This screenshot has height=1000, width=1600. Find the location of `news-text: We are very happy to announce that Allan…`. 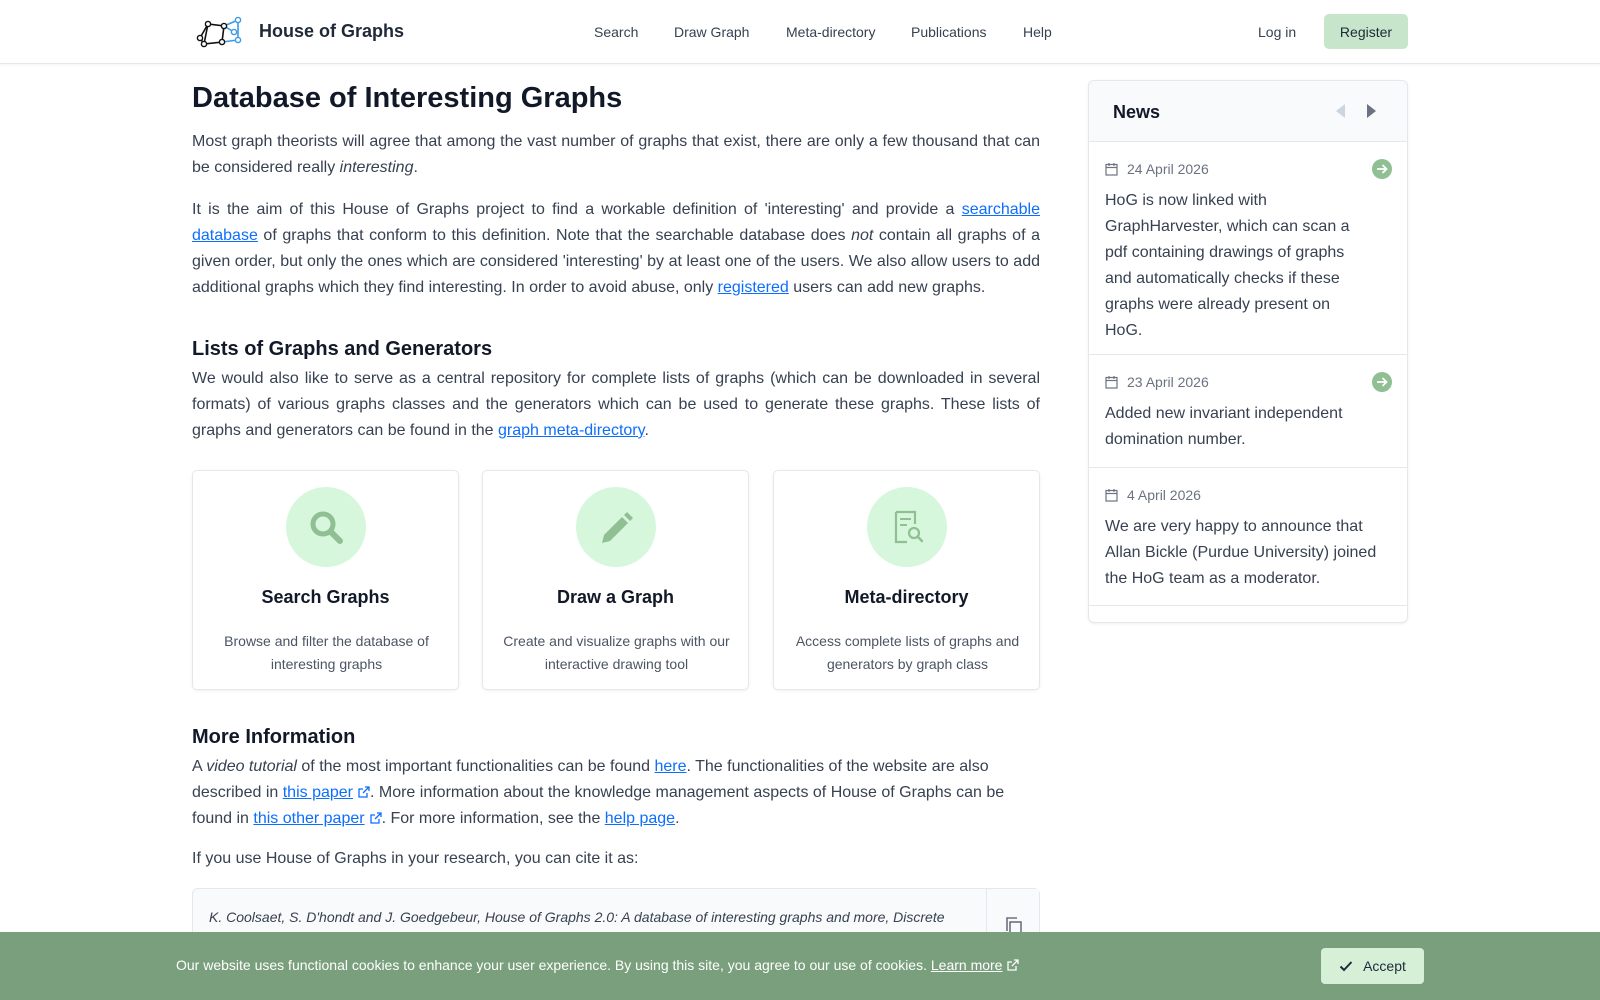

news-text: We are very happy to announce that Allan… is located at coordinates (1241, 552).